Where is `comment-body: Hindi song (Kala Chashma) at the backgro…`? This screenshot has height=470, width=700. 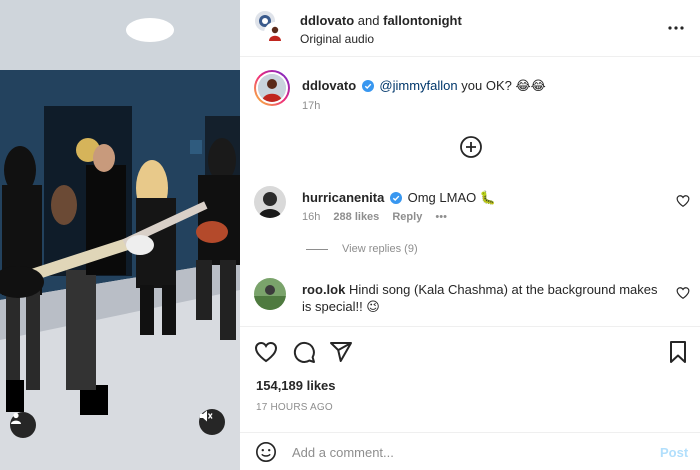
comment-body: Hindi song (Kala Chashma) at the backgro… is located at coordinates (480, 298).